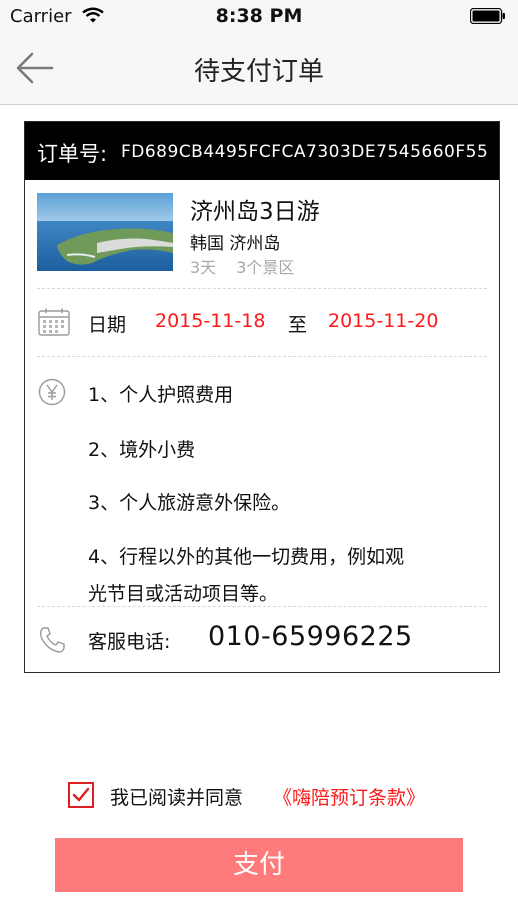  What do you see at coordinates (298, 325) in the screenshot?
I see `date-separator: 至` at bounding box center [298, 325].